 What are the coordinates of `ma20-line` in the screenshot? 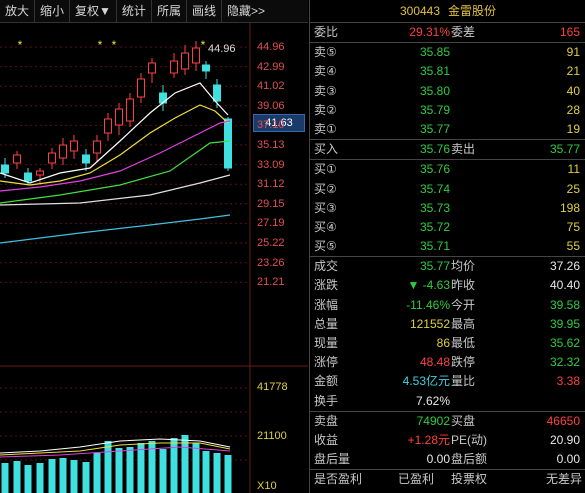 It's located at (115, 156).